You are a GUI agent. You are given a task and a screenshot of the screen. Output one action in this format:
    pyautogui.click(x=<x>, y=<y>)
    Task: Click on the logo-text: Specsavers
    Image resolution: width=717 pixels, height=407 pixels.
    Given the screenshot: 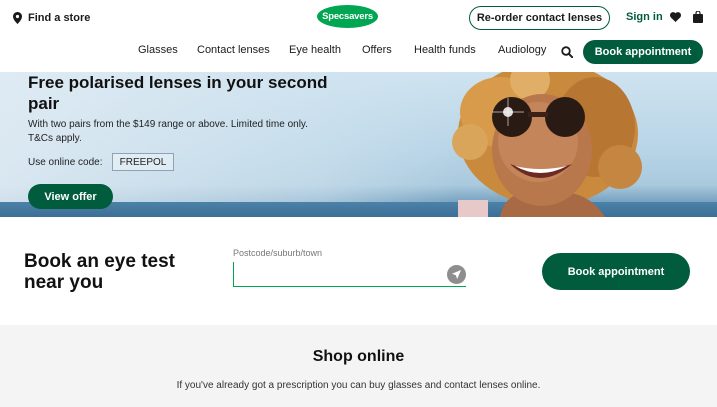 What is the action you would take?
    pyautogui.click(x=347, y=16)
    